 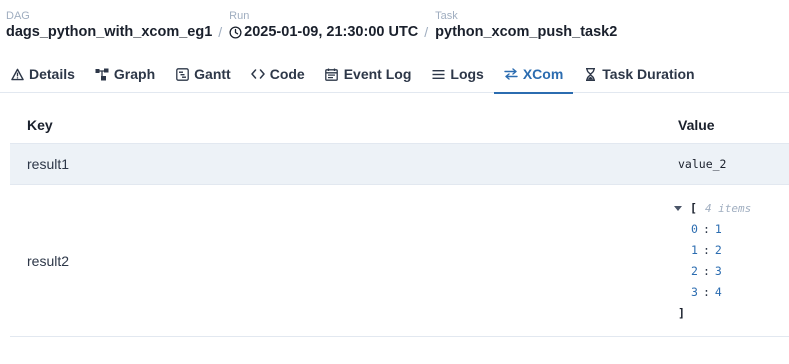 I want to click on json-item-value: 3, so click(x=718, y=270).